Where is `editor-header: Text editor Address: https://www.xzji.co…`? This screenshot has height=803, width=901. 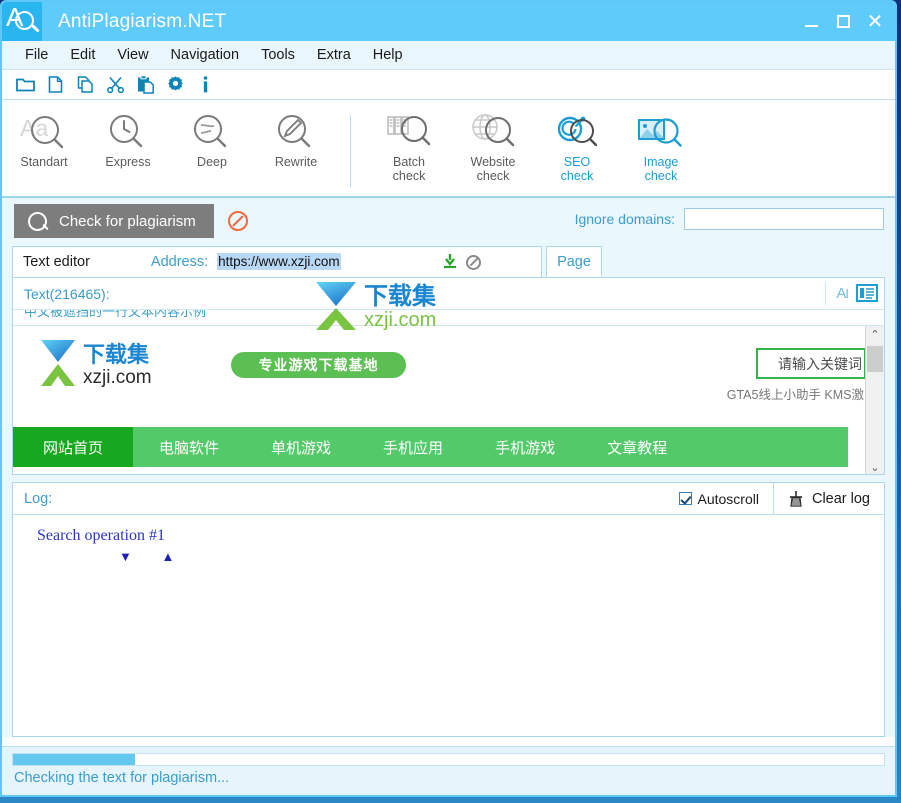 editor-header: Text editor Address: https://www.xzji.co… is located at coordinates (448, 260).